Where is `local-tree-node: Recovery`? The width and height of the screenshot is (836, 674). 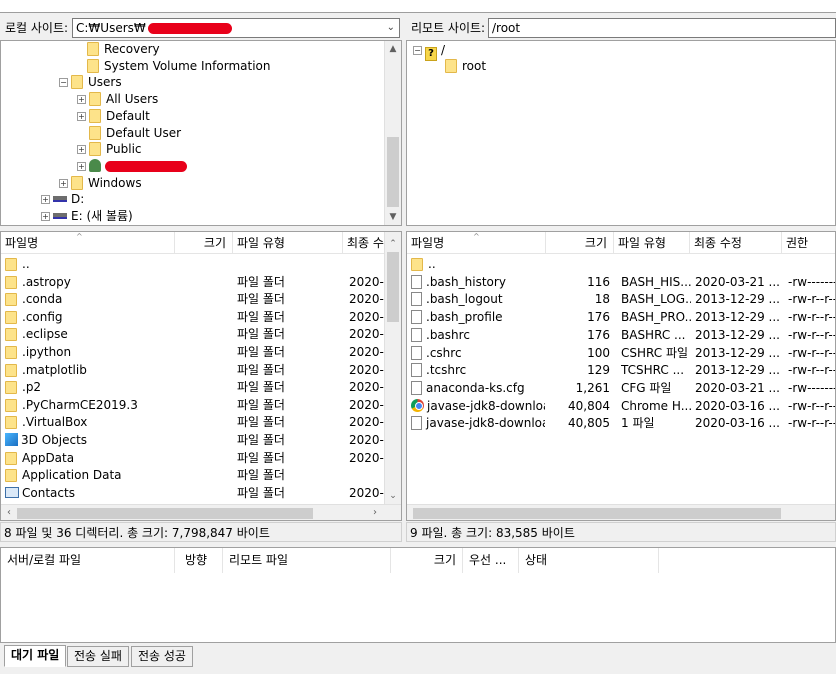 local-tree-node: Recovery is located at coordinates (117, 49).